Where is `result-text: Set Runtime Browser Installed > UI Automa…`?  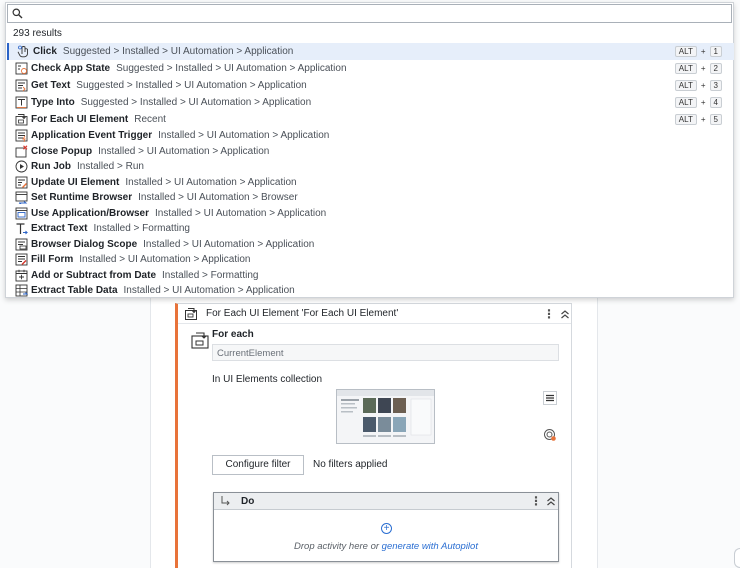 result-text: Set Runtime Browser Installed > UI Automa… is located at coordinates (164, 197).